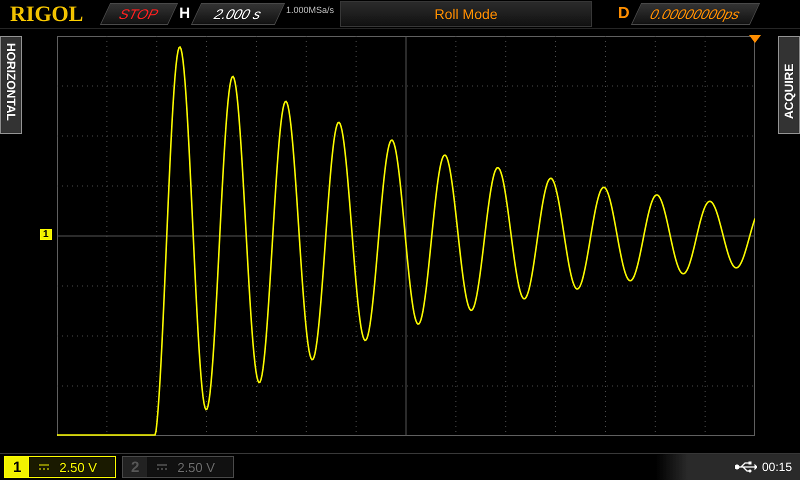 This screenshot has width=800, height=480. I want to click on sample-rate: 1.000MSa/s, so click(310, 10).